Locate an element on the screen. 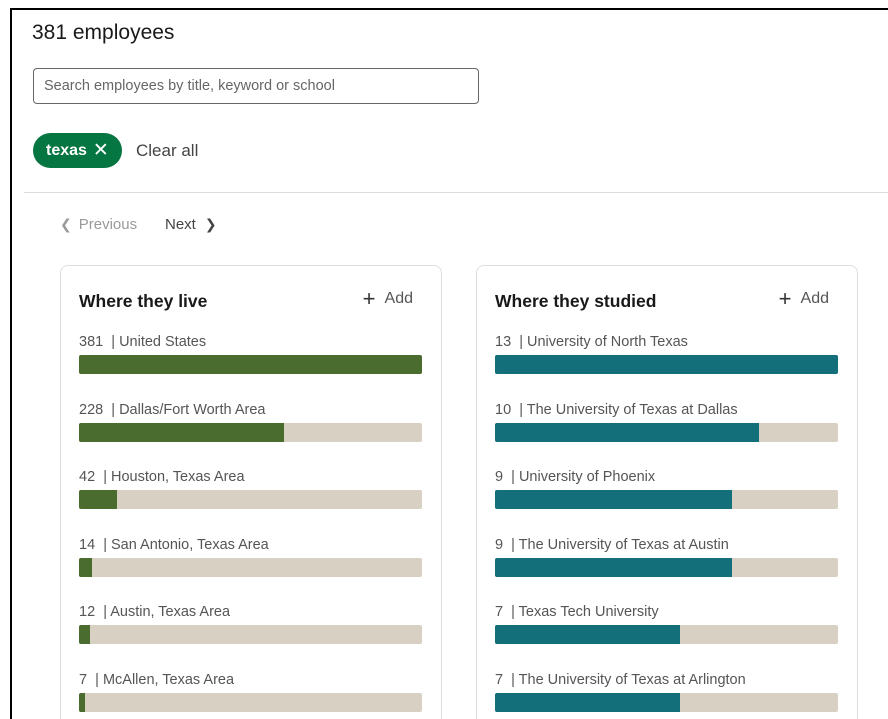  facet-name: The University of Texas at Arlington is located at coordinates (632, 680).